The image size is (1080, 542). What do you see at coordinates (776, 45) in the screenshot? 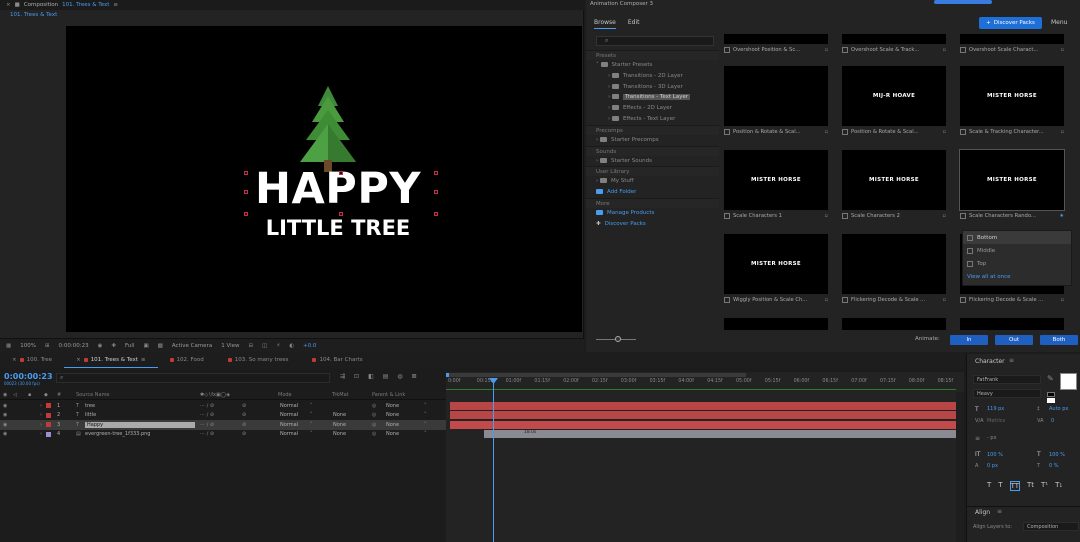
I see `preset-card: Overshoot Position & Sc... ▫` at bounding box center [776, 45].